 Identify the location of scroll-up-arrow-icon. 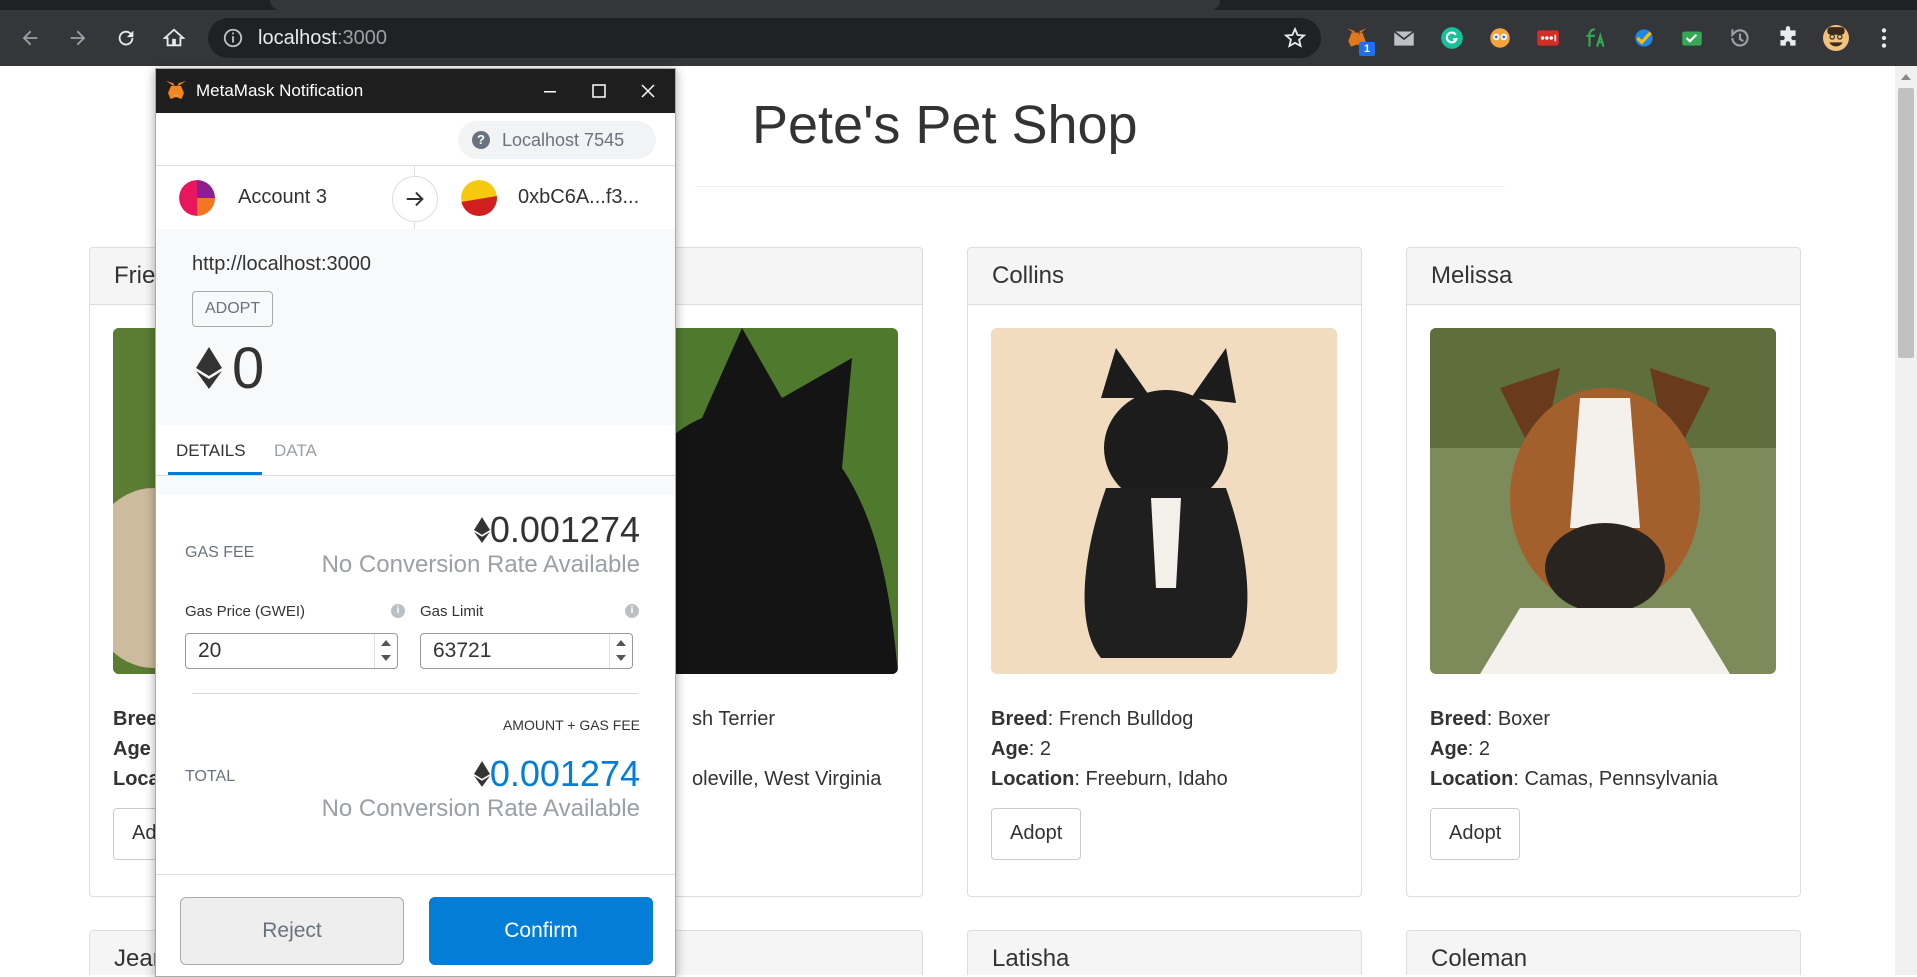
(1906, 77).